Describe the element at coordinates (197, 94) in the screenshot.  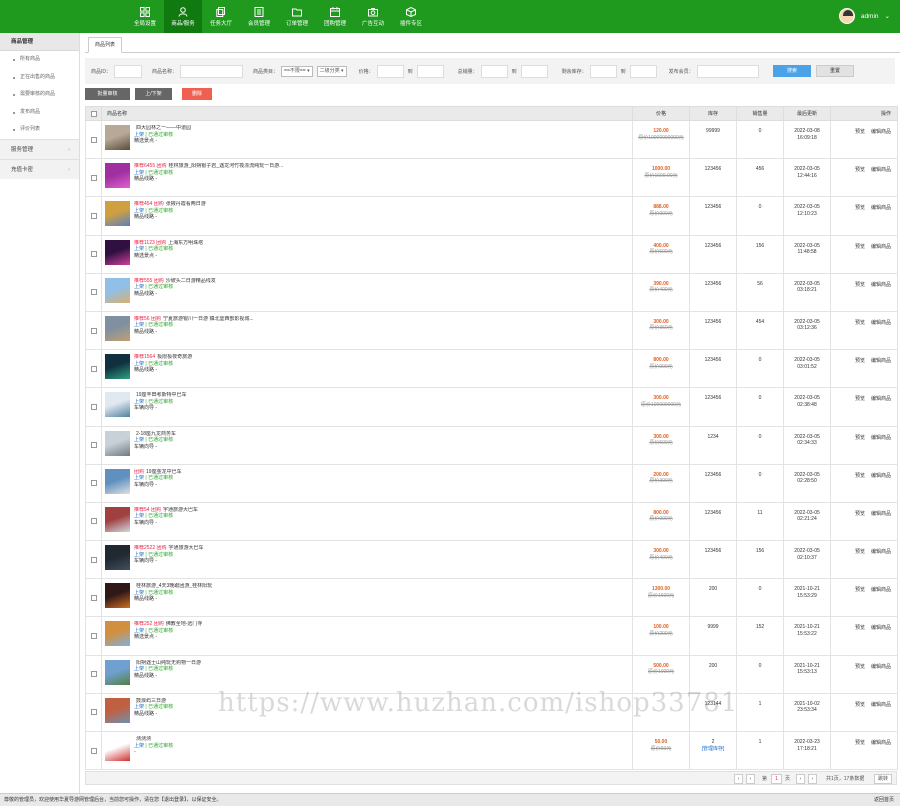
I see `delete-button: 删除` at that location.